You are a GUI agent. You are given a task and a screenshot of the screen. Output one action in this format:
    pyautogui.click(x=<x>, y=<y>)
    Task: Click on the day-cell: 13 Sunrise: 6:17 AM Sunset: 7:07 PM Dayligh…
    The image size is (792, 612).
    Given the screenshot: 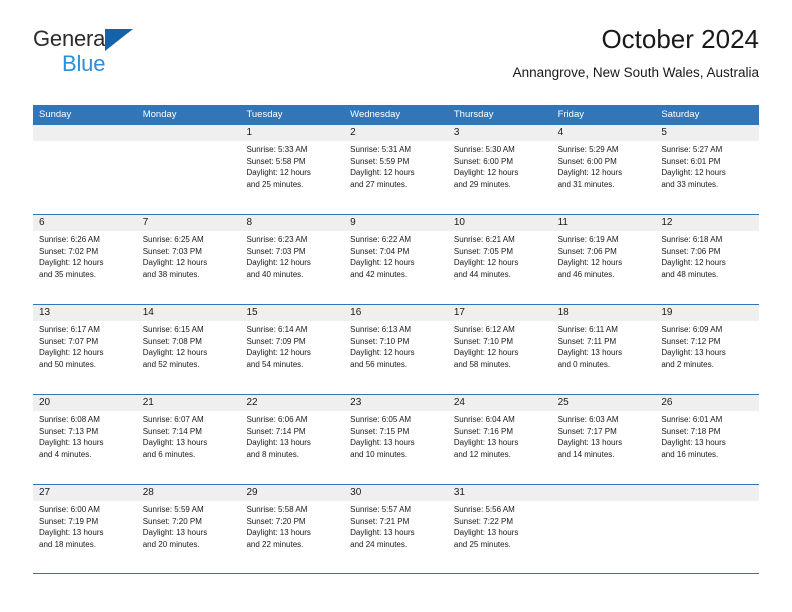 What is the action you would take?
    pyautogui.click(x=85, y=349)
    